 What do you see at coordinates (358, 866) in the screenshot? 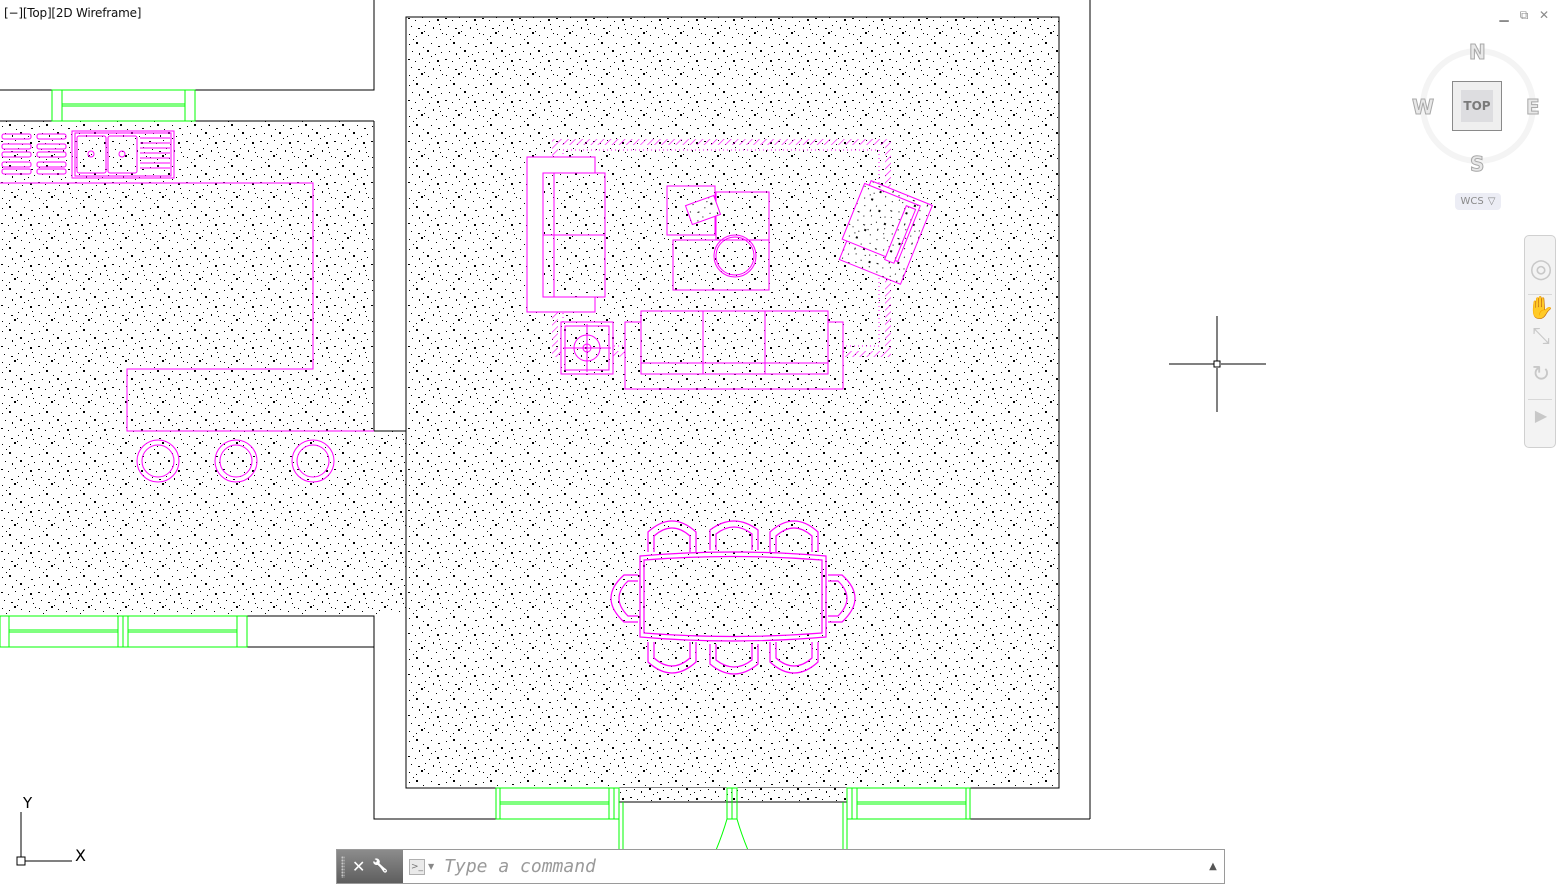
I see `close-command-line-icon: ✕` at bounding box center [358, 866].